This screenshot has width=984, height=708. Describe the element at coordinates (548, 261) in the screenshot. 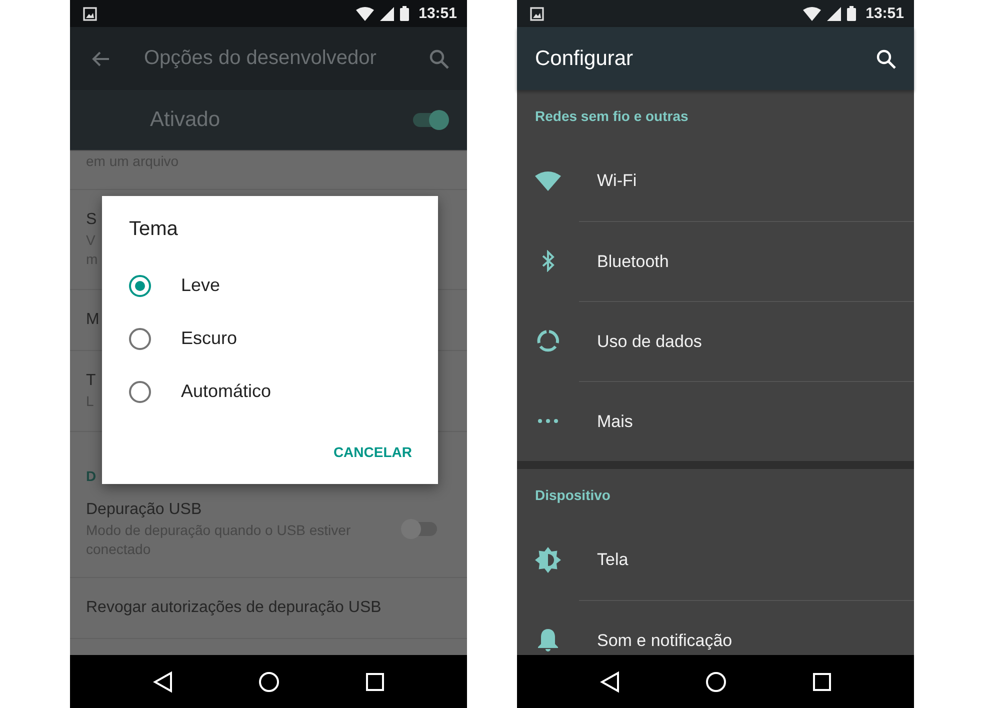

I see `bluetooth-icon` at that location.